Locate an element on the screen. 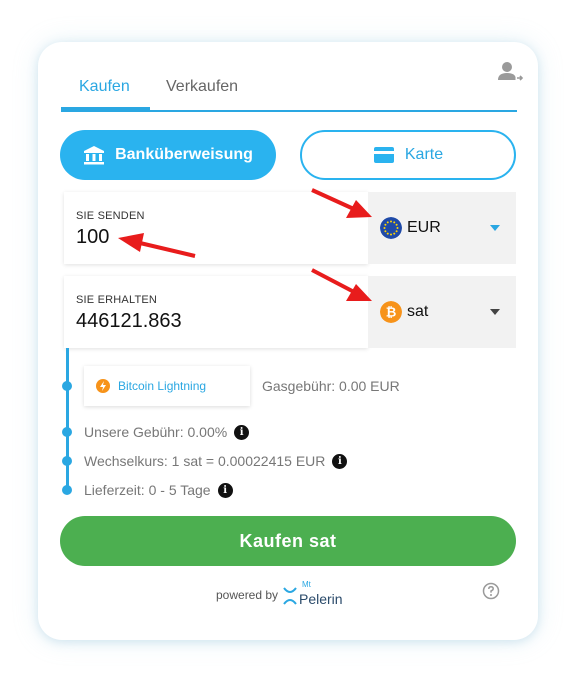  credit-card-icon is located at coordinates (383, 155).